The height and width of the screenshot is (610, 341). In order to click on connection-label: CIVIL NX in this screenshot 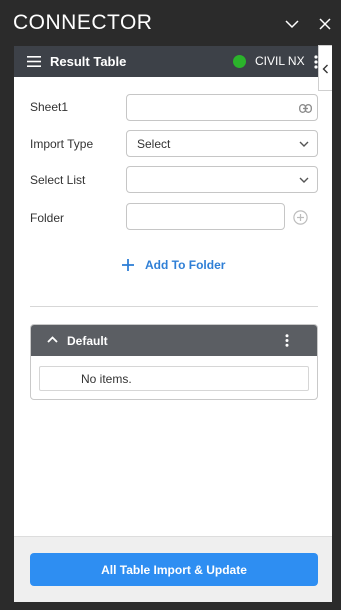, I will do `click(280, 61)`.